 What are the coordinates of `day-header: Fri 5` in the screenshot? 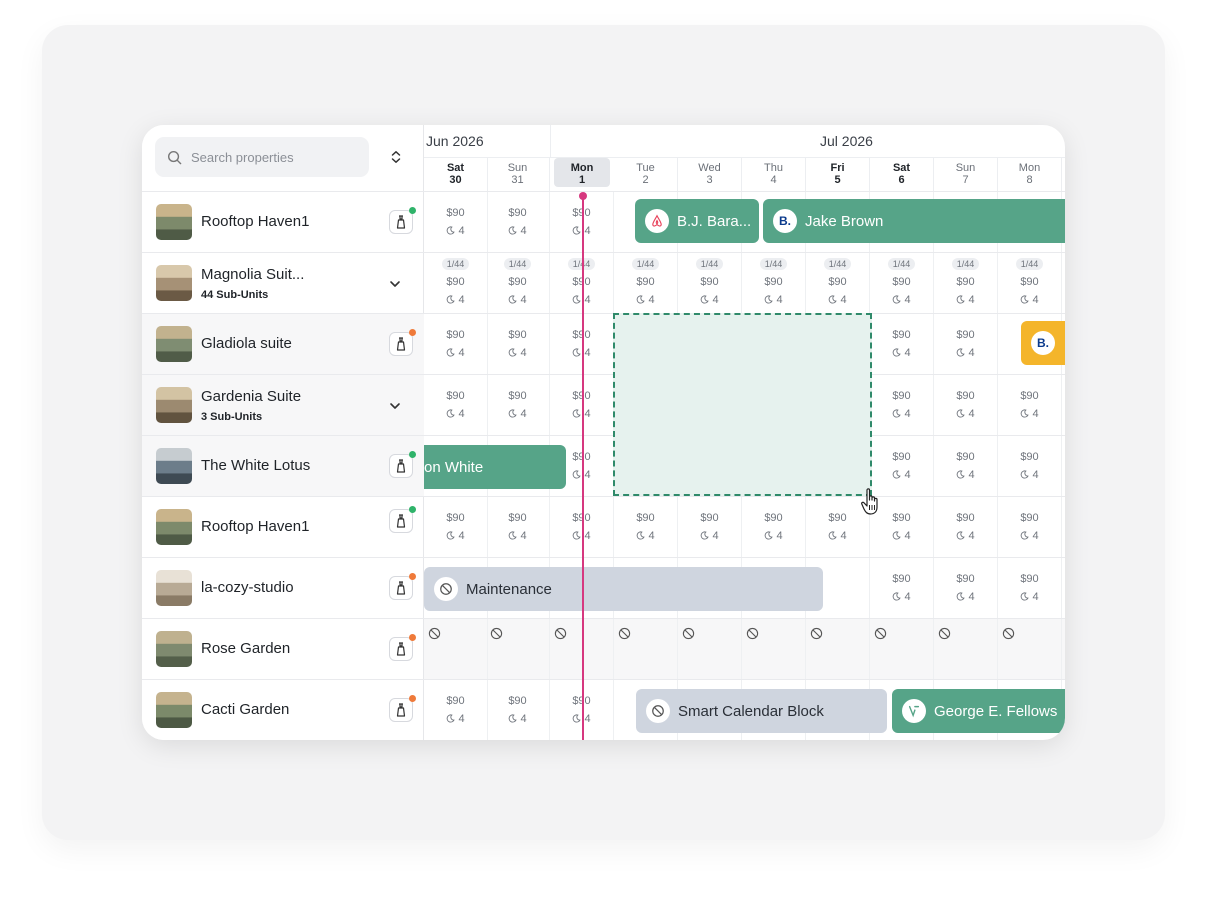 It's located at (838, 174).